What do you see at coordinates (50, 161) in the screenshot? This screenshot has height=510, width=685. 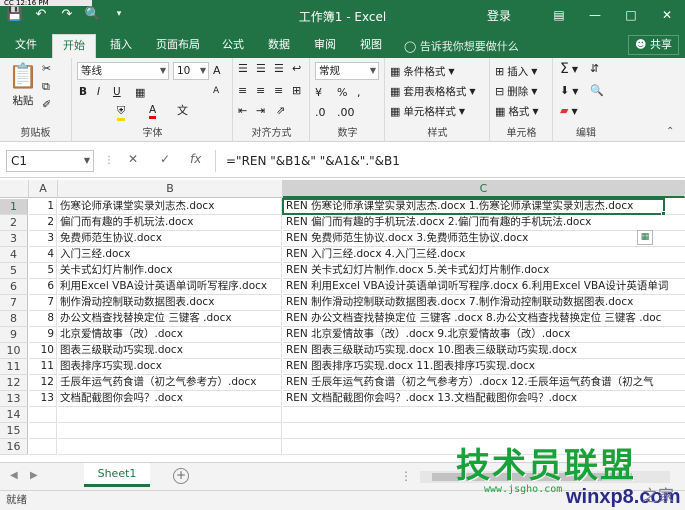 I see `name-box: C1 ▼` at bounding box center [50, 161].